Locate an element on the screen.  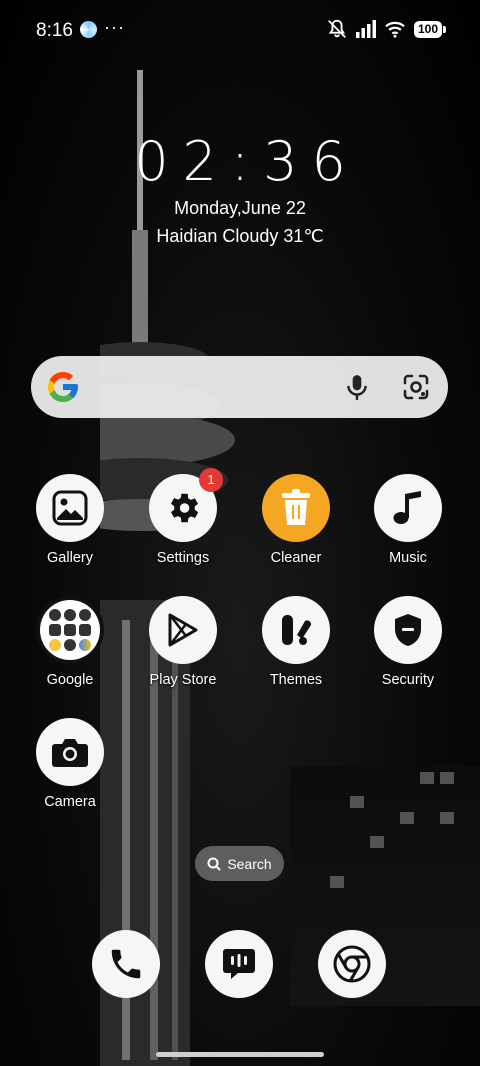
silent-bell-icon is located at coordinates (337, 28).